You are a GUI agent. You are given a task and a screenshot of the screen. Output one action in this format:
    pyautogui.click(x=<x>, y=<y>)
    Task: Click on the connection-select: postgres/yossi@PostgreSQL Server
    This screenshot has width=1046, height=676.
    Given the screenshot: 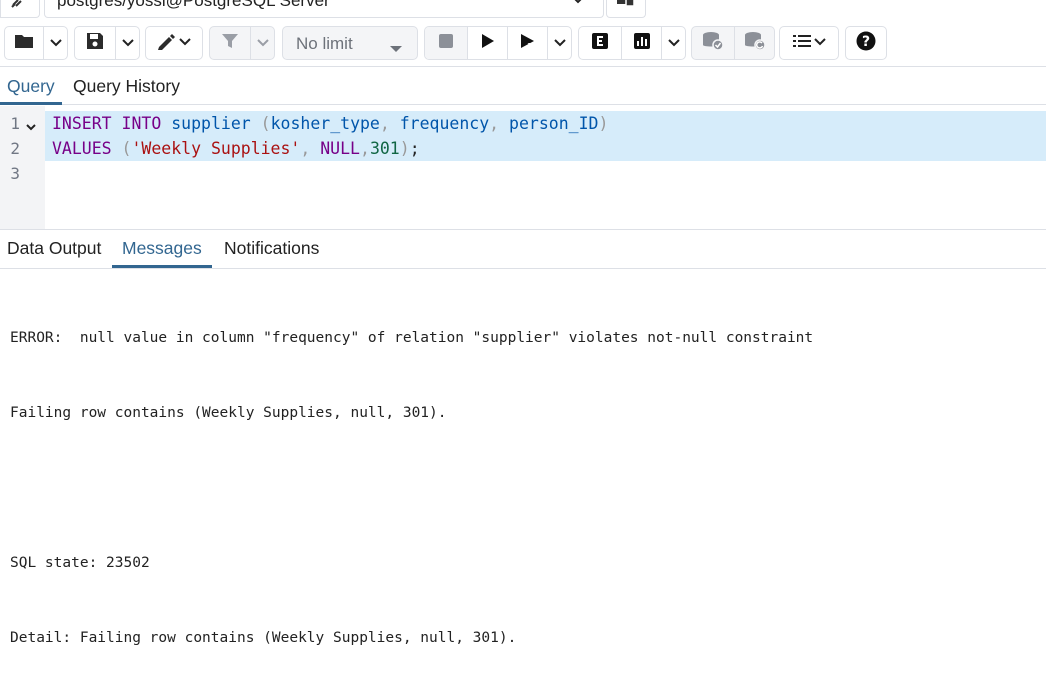 What is the action you would take?
    pyautogui.click(x=324, y=9)
    